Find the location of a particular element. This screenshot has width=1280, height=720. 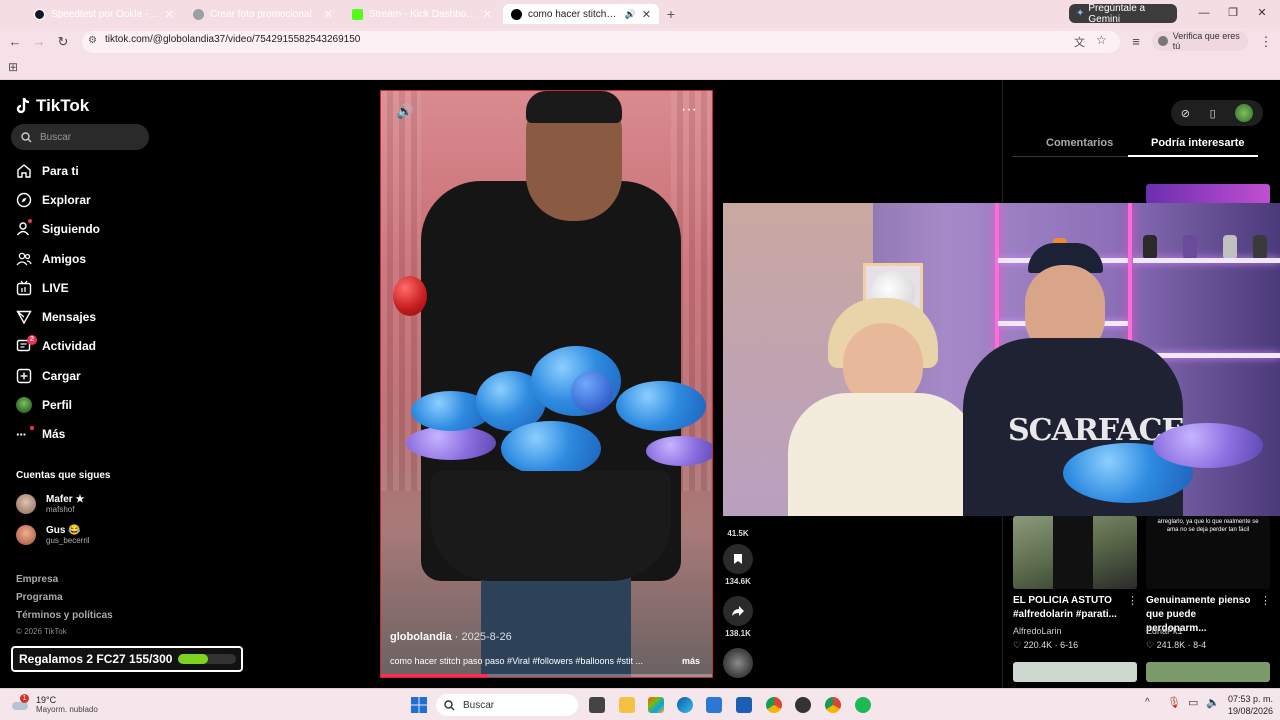

tab-speedtest: Speedtest por Ookla - La prueb ✕ is located at coordinates (104, 14).